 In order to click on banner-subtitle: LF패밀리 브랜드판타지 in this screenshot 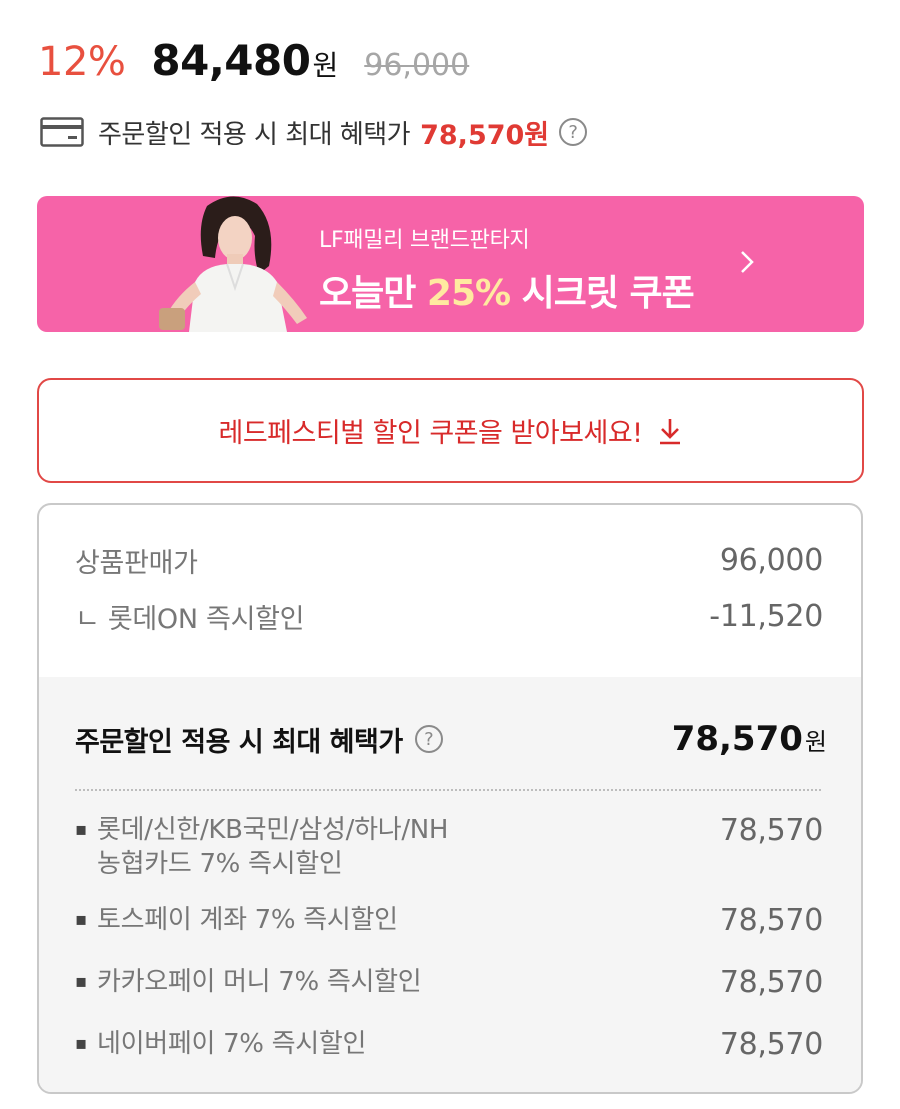, I will do `click(424, 240)`.